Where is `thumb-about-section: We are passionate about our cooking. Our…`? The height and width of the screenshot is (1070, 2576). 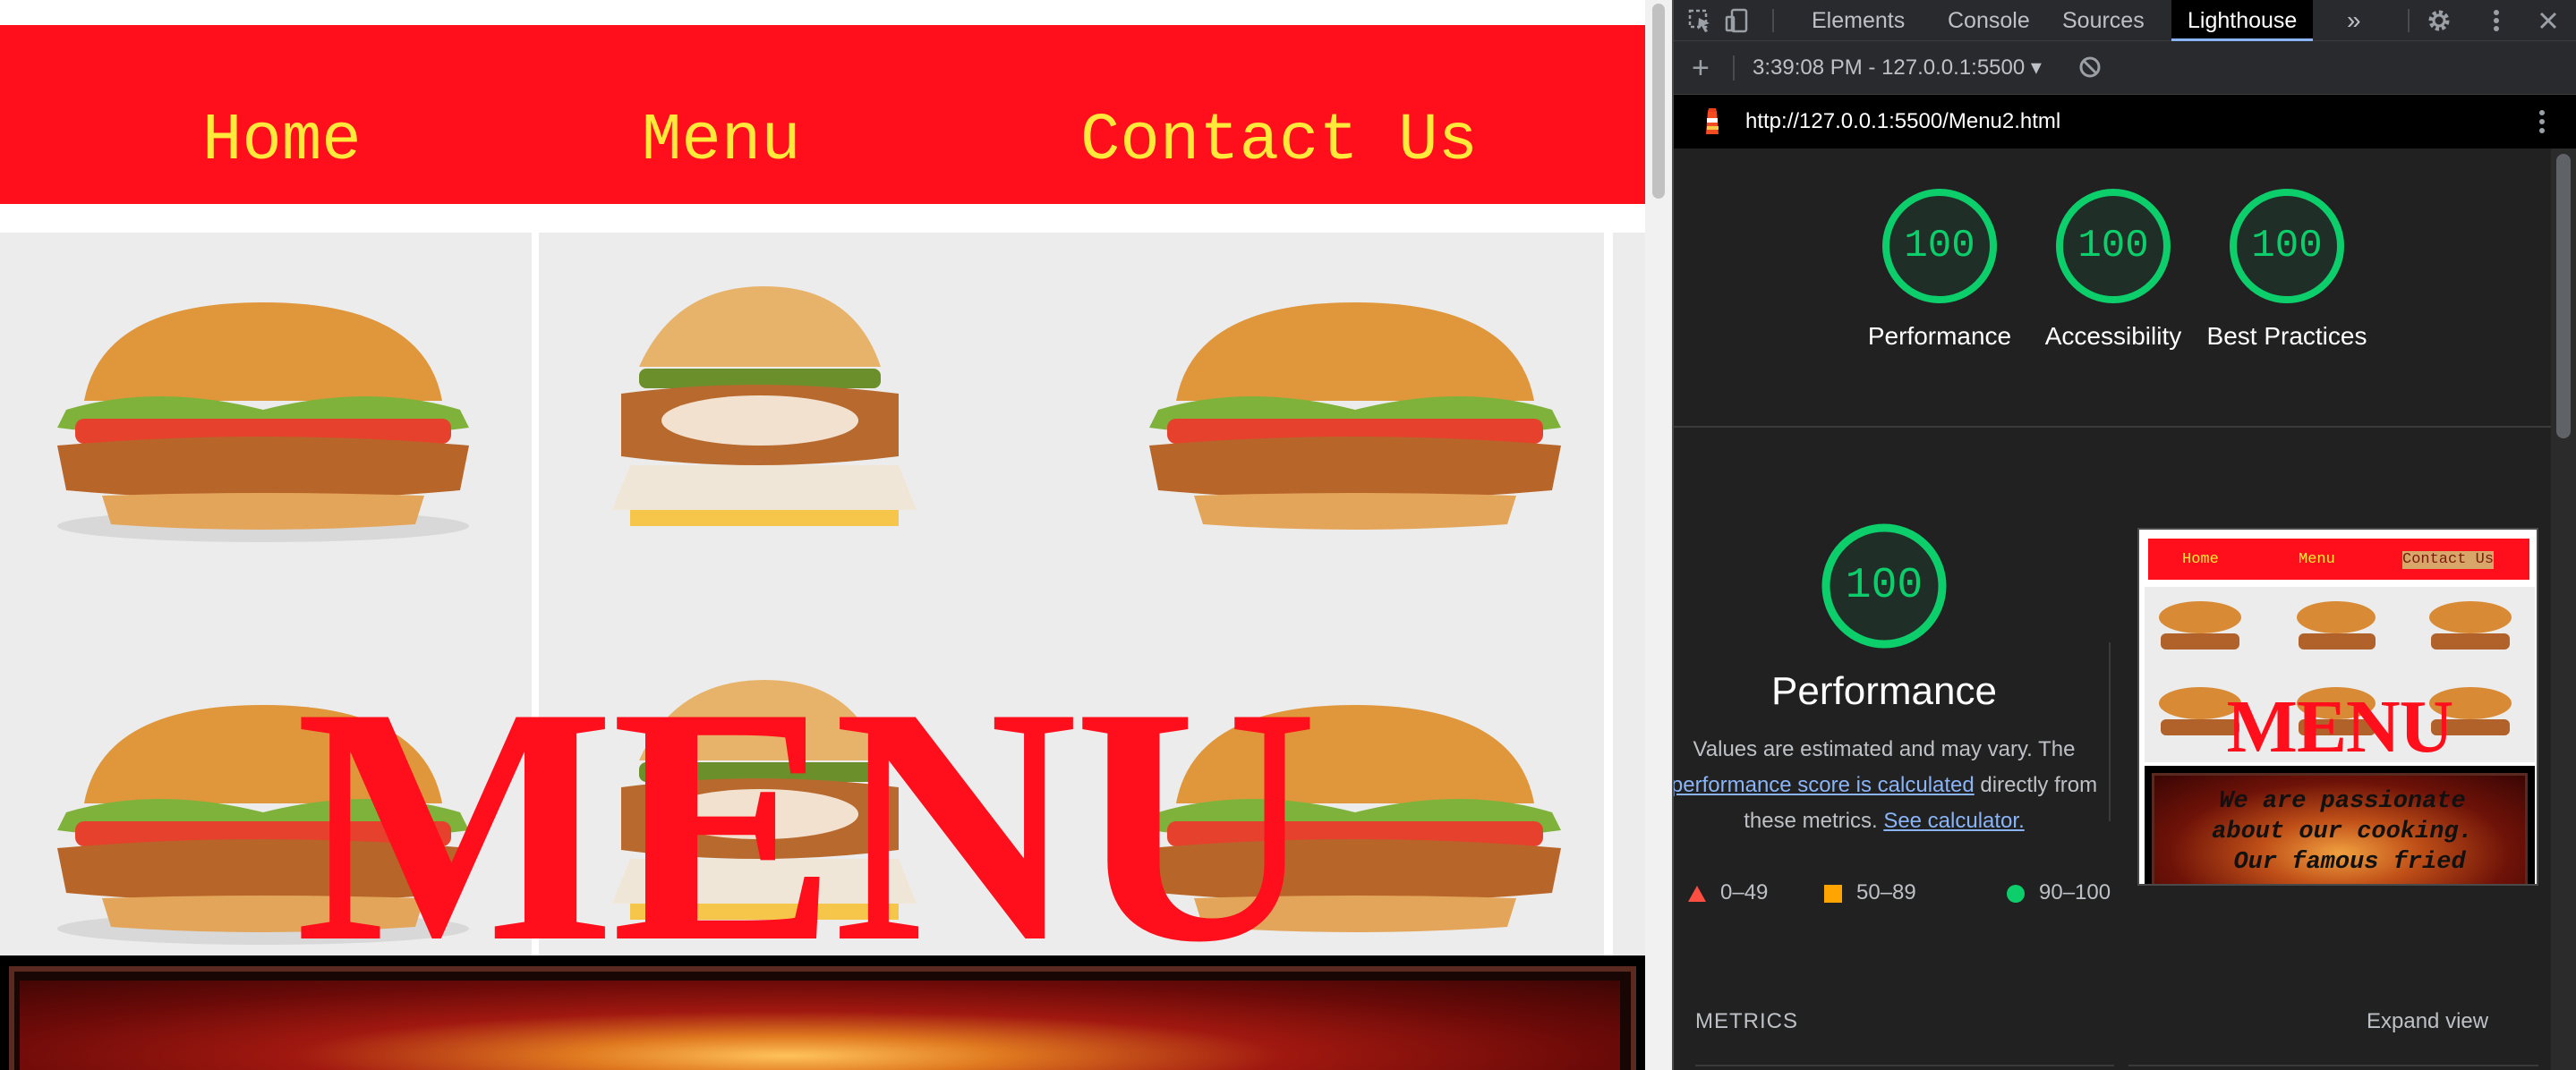
thumb-about-section: We are passionate about our cooking. Our… is located at coordinates (2340, 825).